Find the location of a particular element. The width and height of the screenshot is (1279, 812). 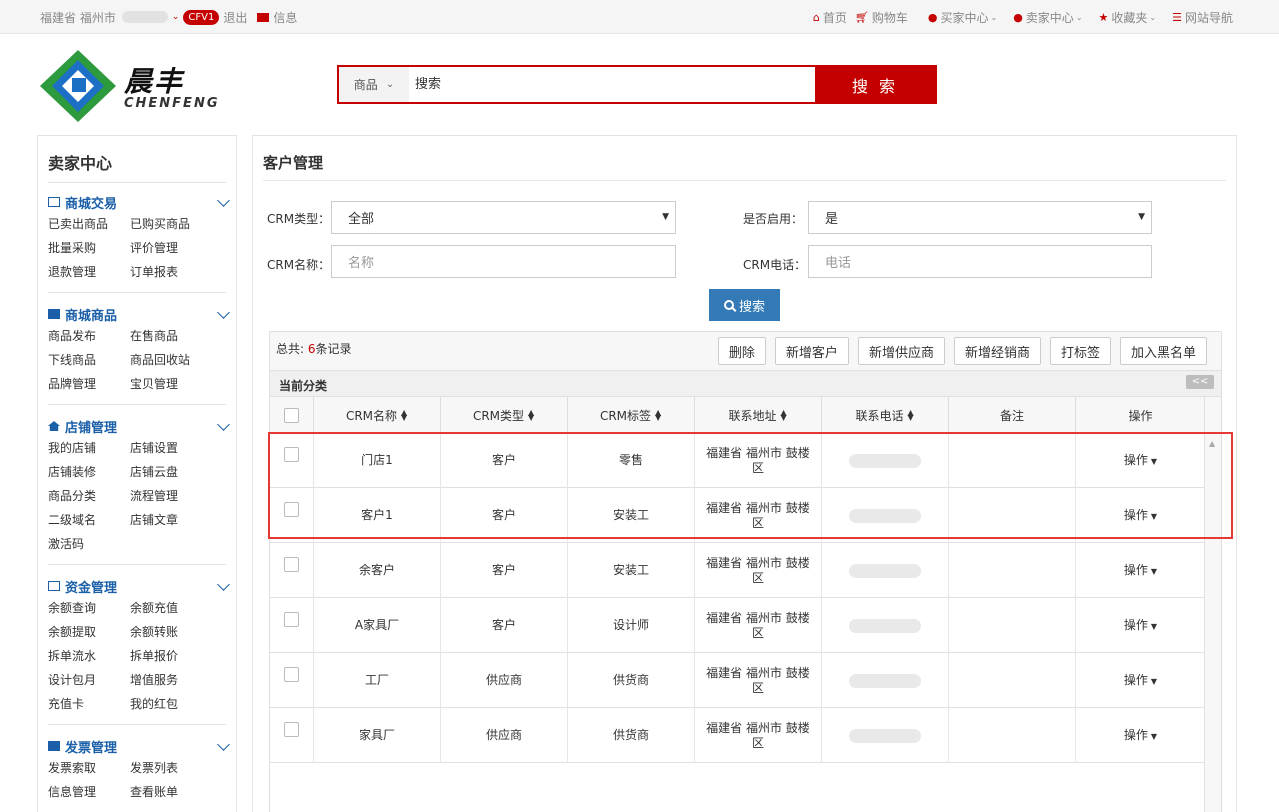

cell-name: 门店1 is located at coordinates (377, 460).